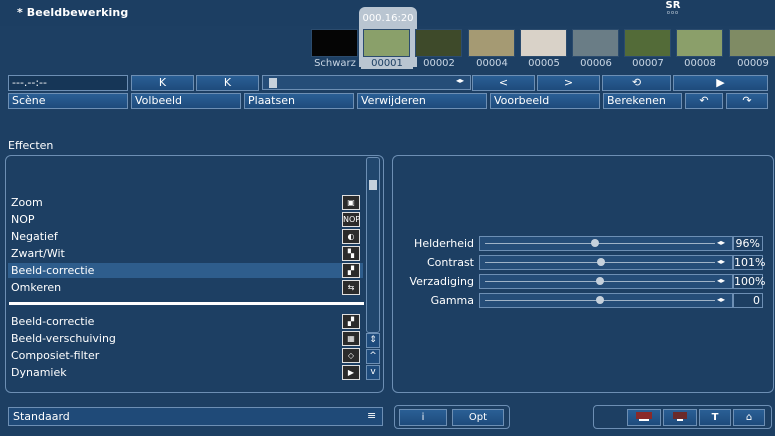 This screenshot has width=775, height=436. Describe the element at coordinates (648, 63) in the screenshot. I see `clip-label: 00007` at that location.